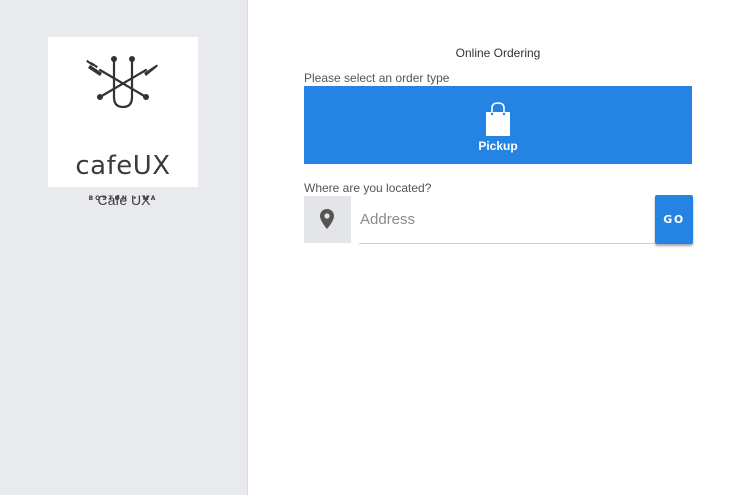 The width and height of the screenshot is (747, 495). Describe the element at coordinates (123, 166) in the screenshot. I see `logo-wordmark: cafeUX` at that location.